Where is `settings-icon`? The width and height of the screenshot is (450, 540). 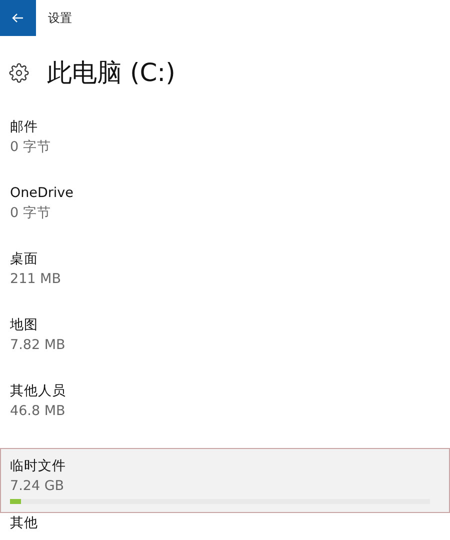
settings-icon is located at coordinates (19, 72).